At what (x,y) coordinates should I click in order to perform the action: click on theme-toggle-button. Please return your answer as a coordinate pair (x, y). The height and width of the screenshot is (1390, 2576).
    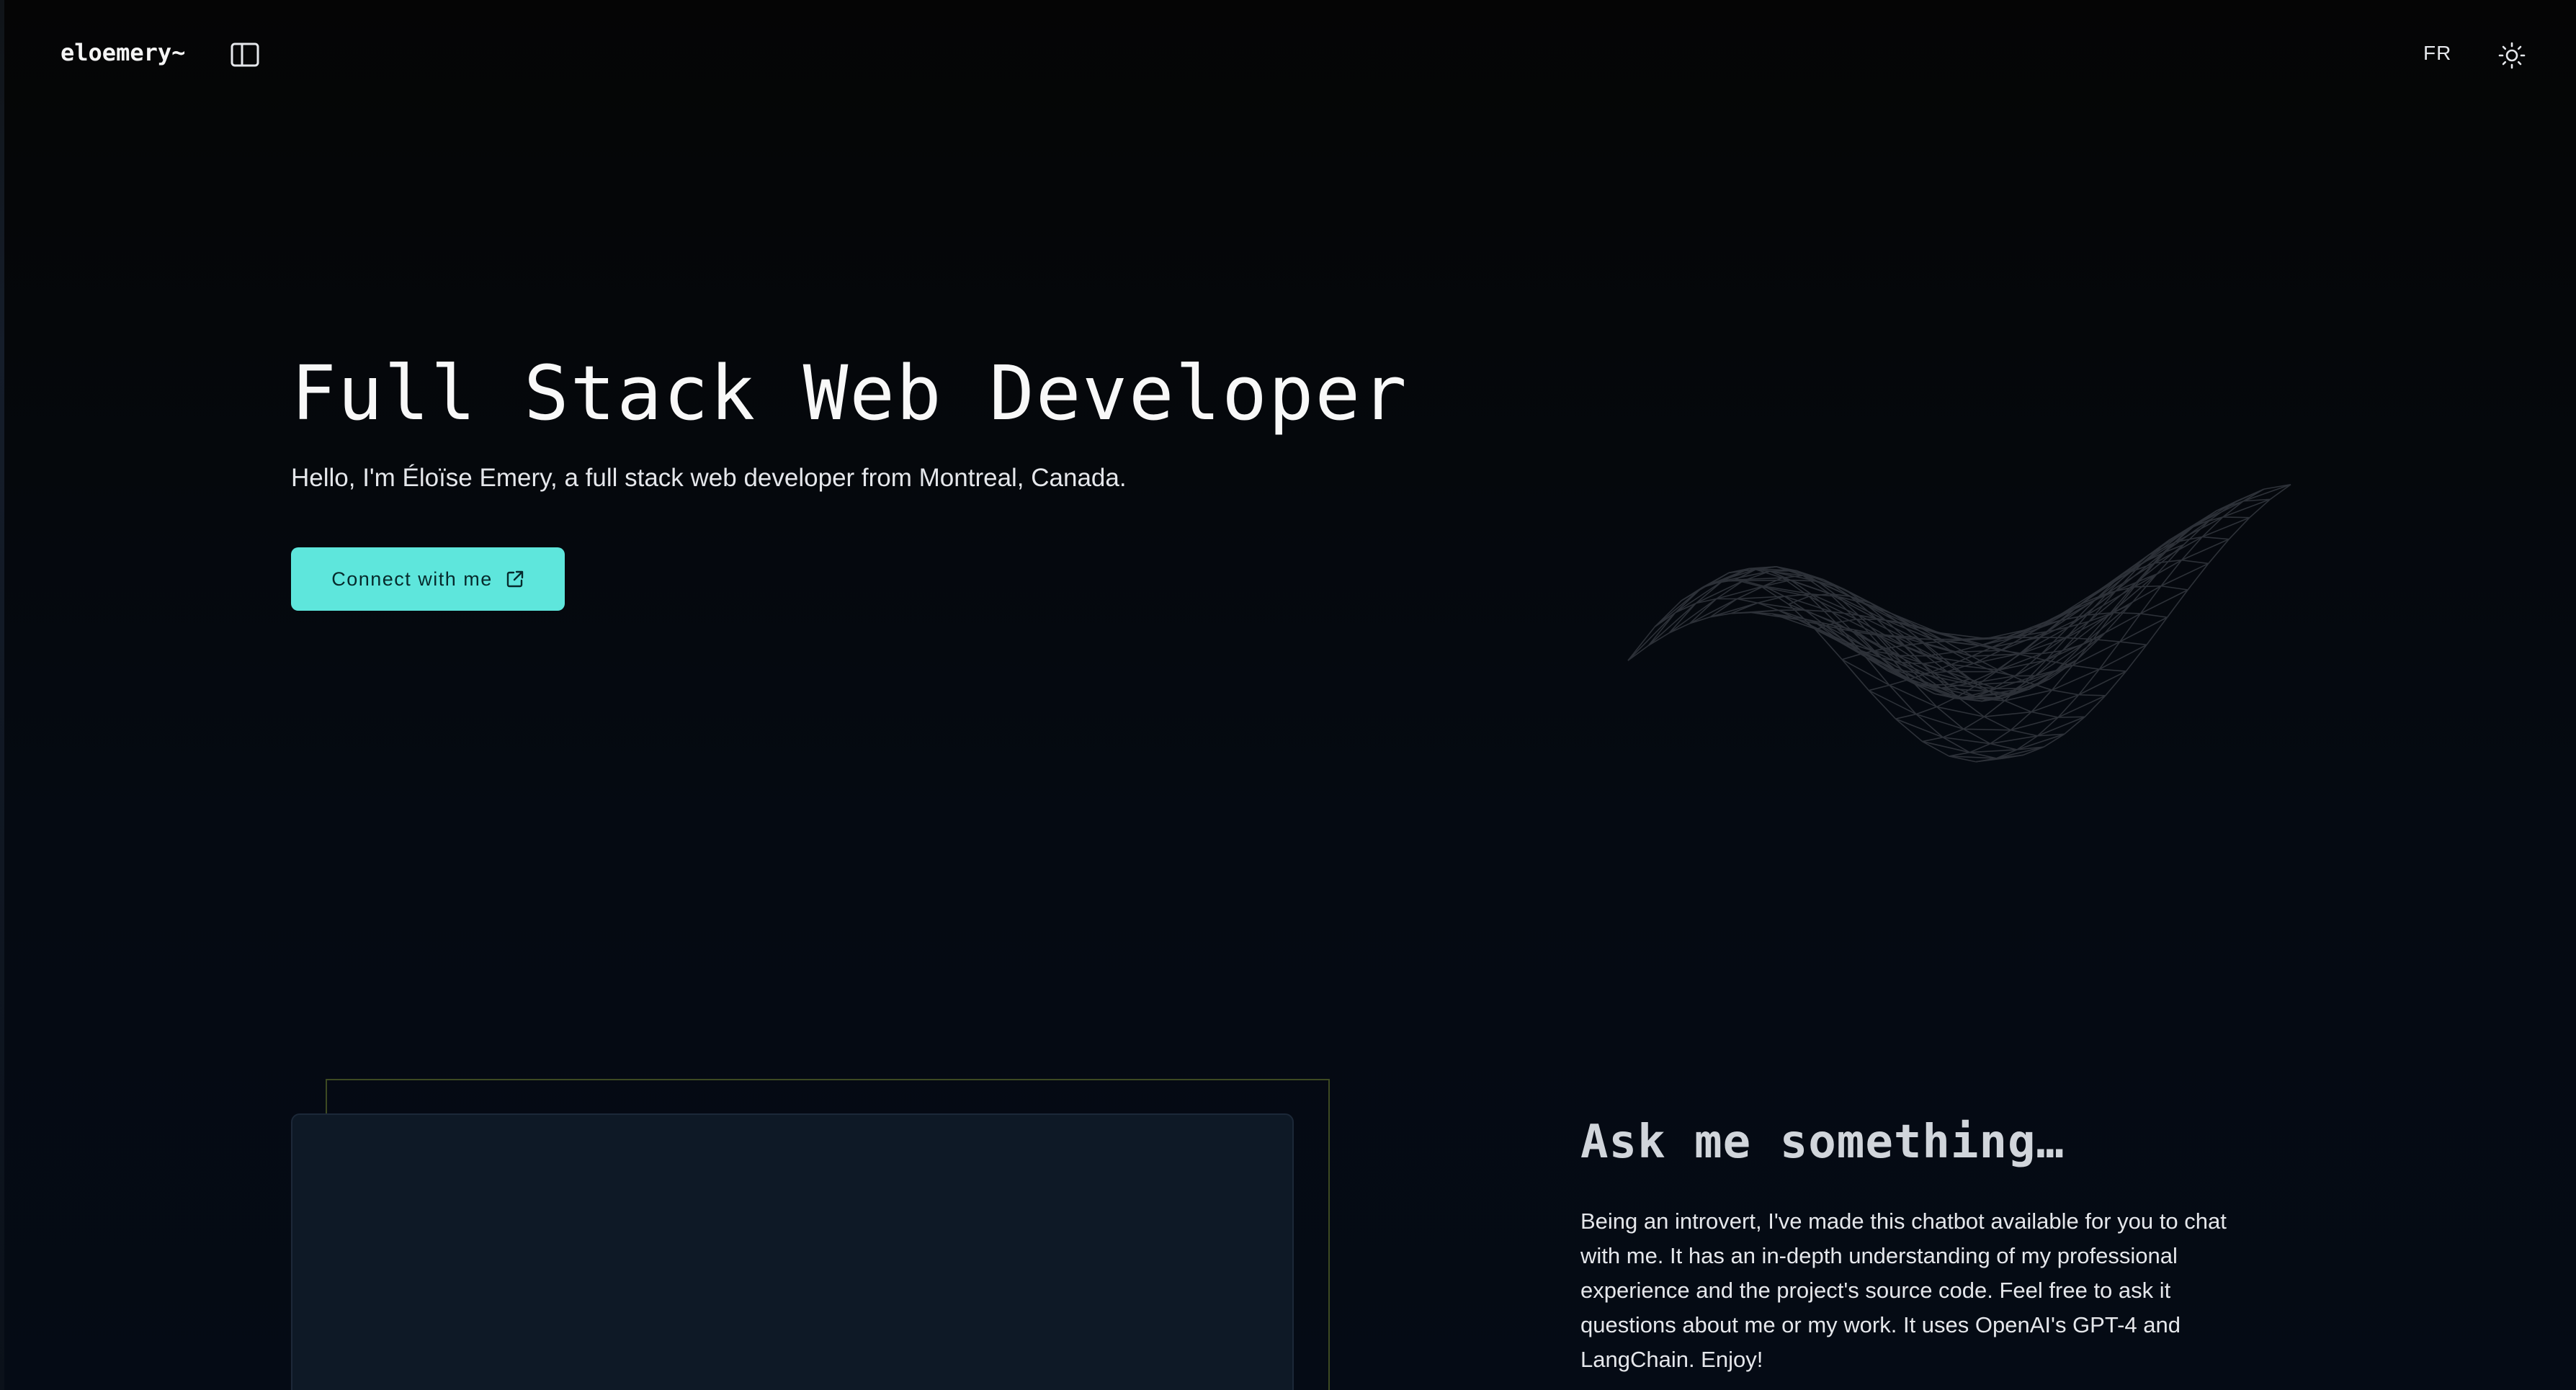
    Looking at the image, I should click on (2511, 55).